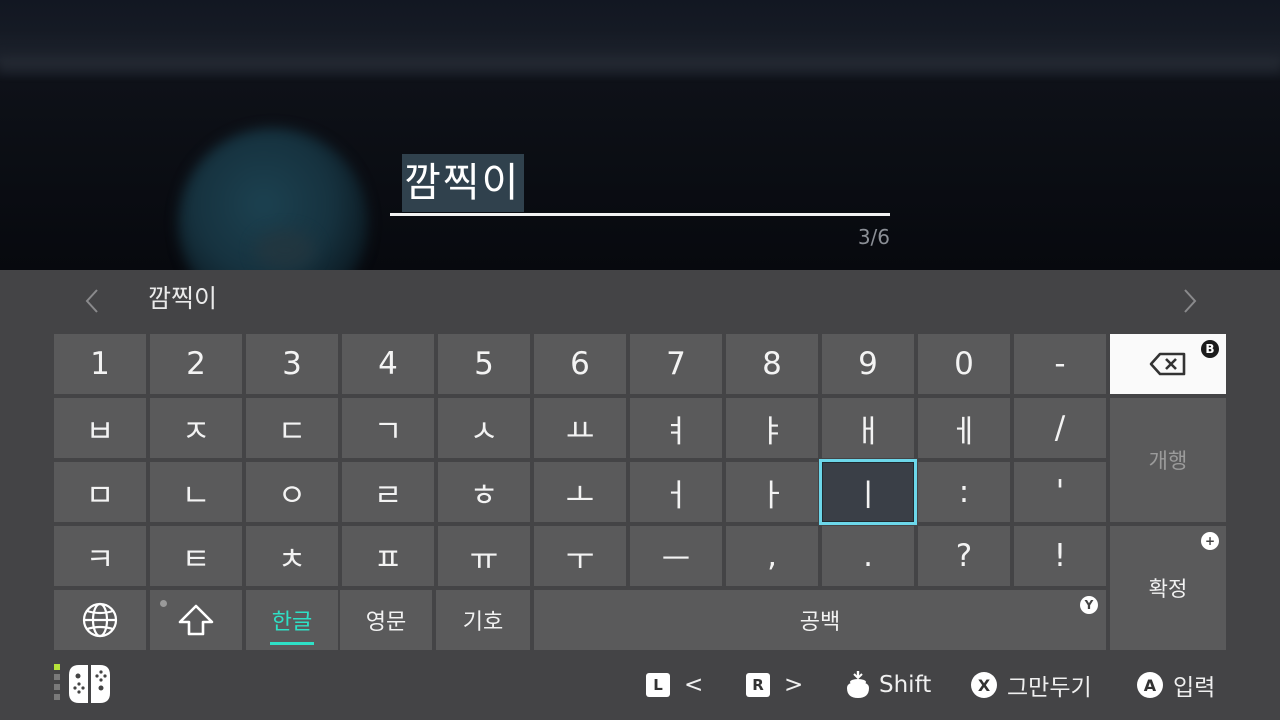 This screenshot has width=1280, height=720. What do you see at coordinates (388, 556) in the screenshot?
I see `key-pieup: ㅍ` at bounding box center [388, 556].